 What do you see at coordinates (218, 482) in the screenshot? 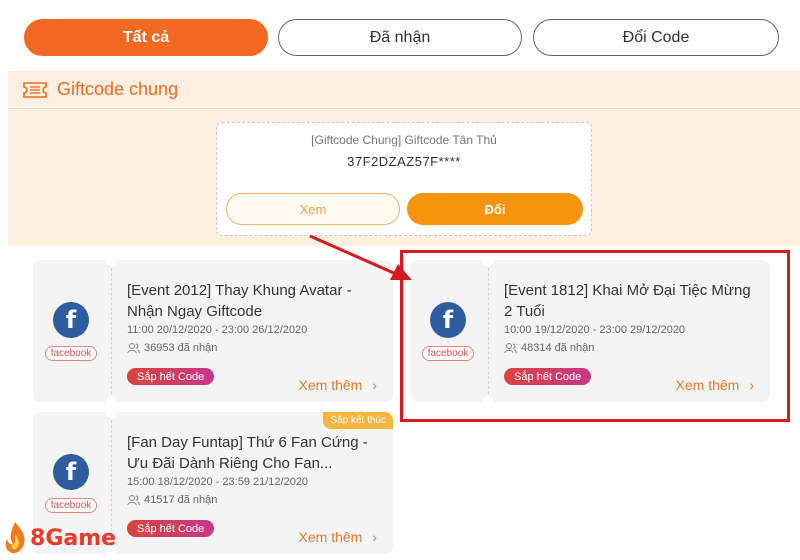
I see `event-time: 15:00 18/12/2020 - 23:59 21/12/2020` at bounding box center [218, 482].